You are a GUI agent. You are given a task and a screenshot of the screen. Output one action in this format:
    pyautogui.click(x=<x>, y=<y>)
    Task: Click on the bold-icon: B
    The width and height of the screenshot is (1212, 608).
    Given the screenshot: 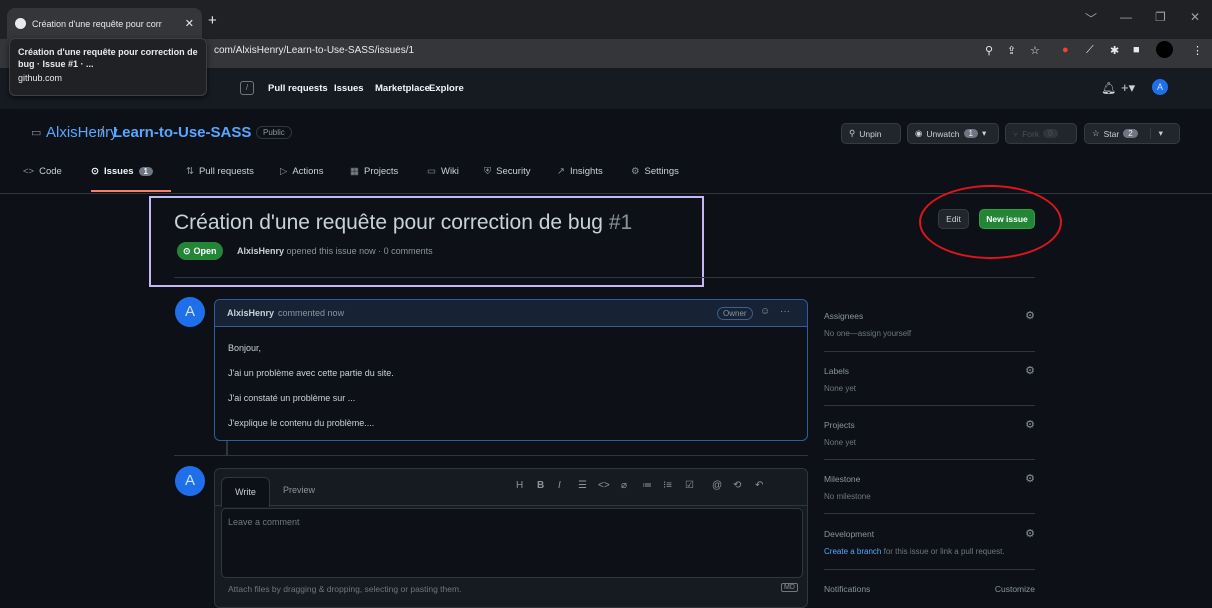 What is the action you would take?
    pyautogui.click(x=540, y=485)
    